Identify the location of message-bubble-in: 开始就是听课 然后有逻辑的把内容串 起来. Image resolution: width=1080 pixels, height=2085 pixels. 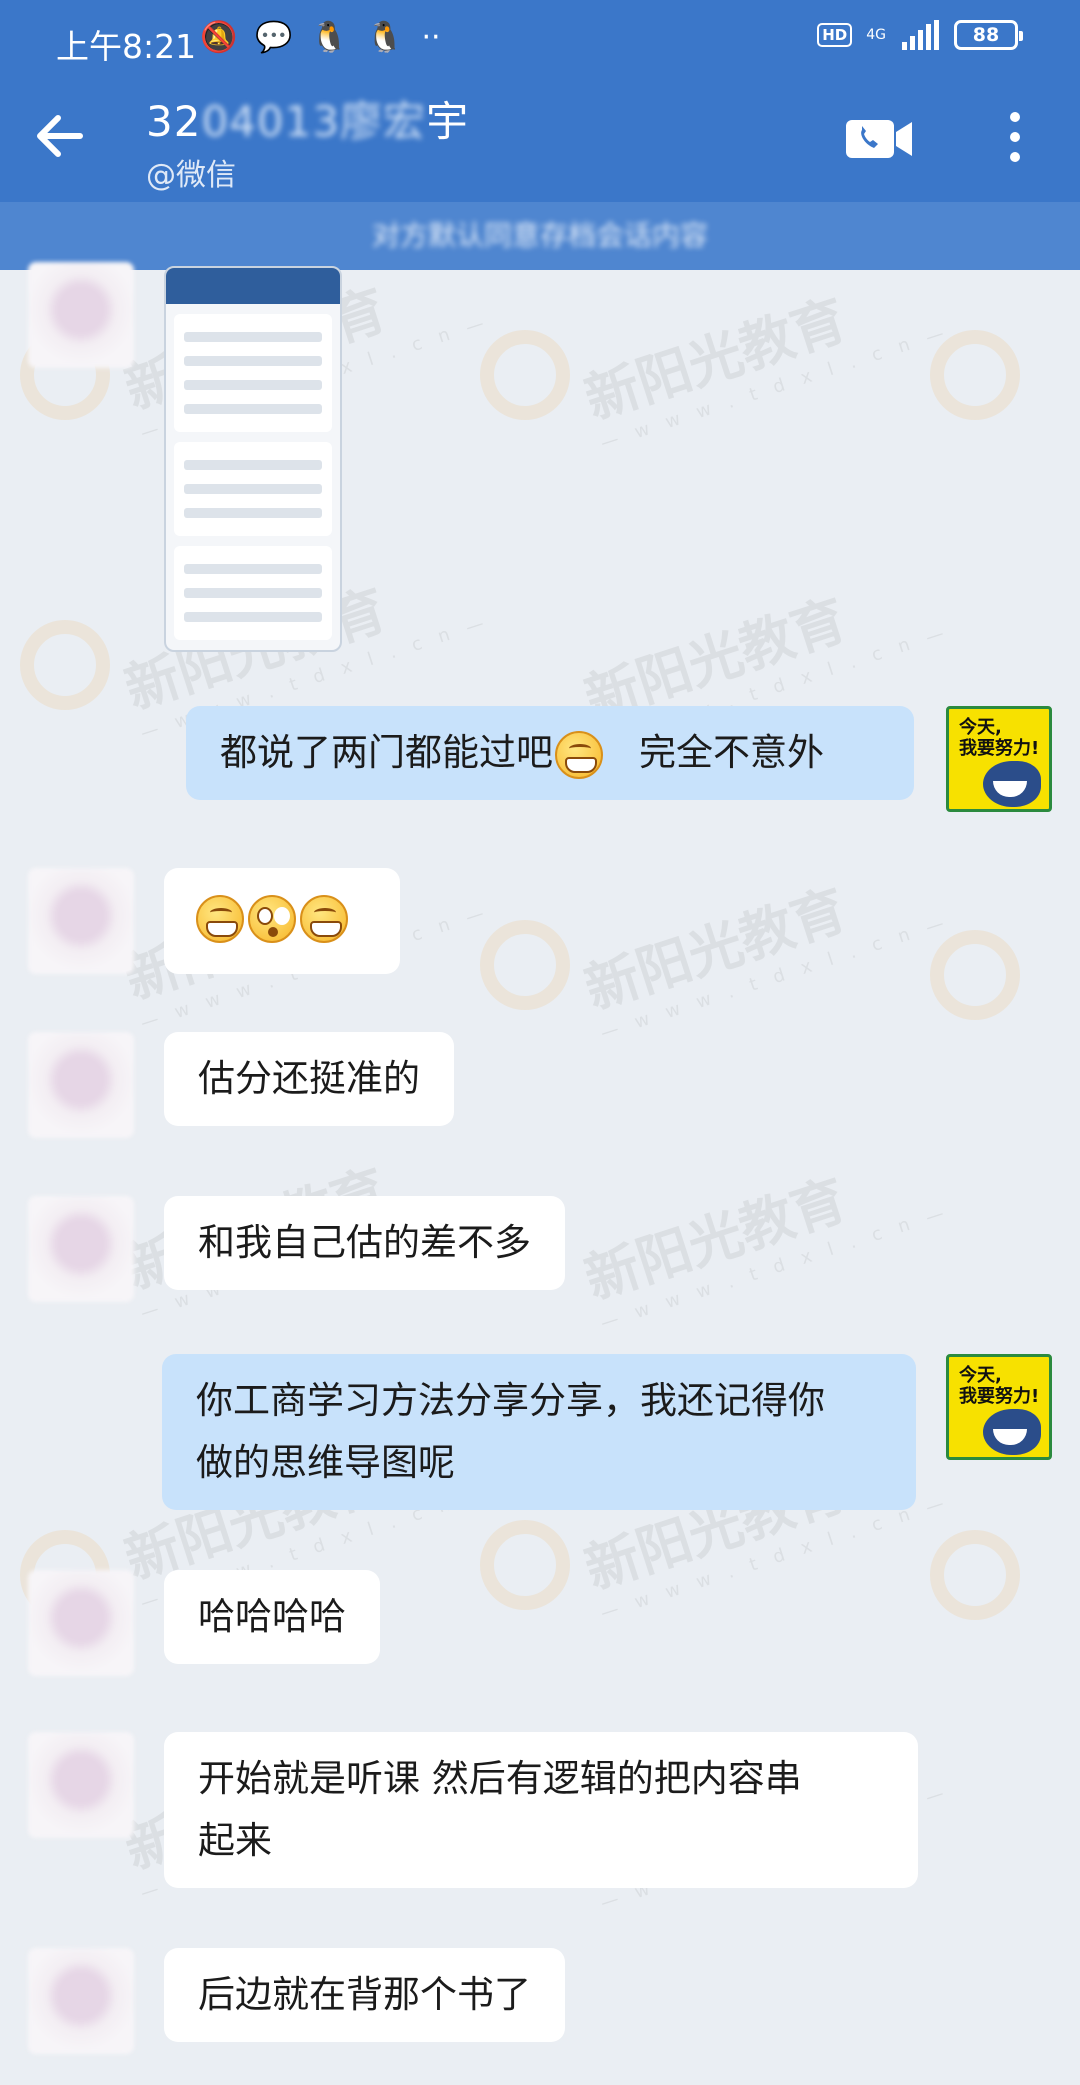
(541, 1810).